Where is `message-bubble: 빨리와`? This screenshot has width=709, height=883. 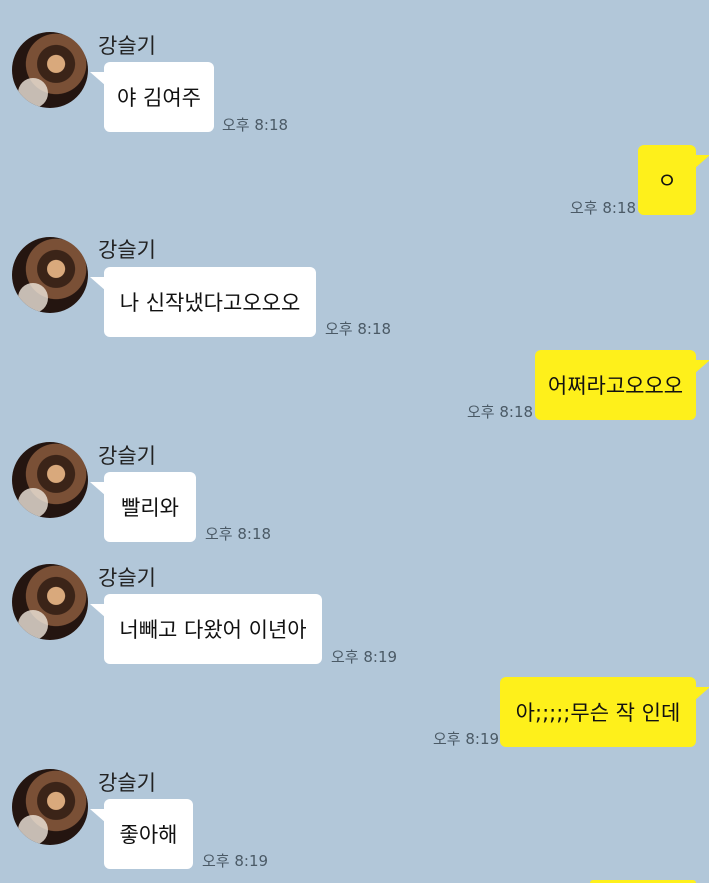
message-bubble: 빨리와 is located at coordinates (150, 507).